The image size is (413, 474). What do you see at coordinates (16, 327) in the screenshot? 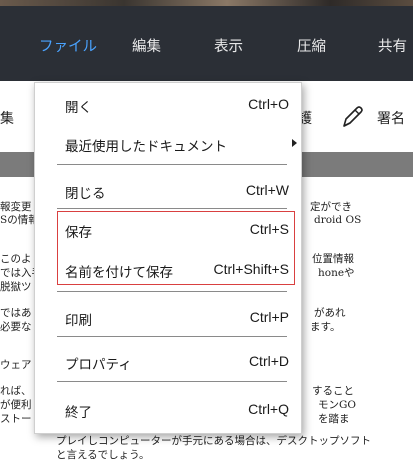
I see `doc-text-line: 必要な` at bounding box center [16, 327].